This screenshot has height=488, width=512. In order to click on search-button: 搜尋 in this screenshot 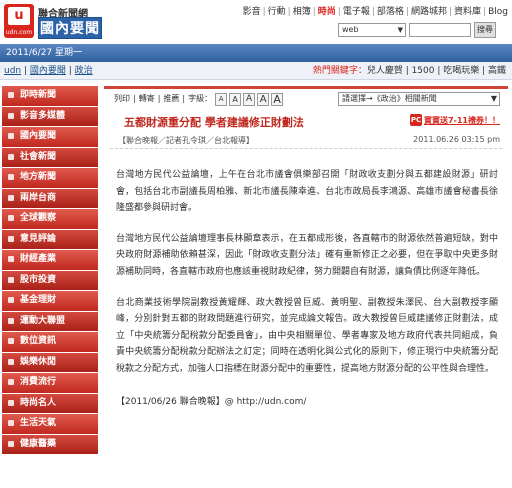, I will do `click(485, 30)`.